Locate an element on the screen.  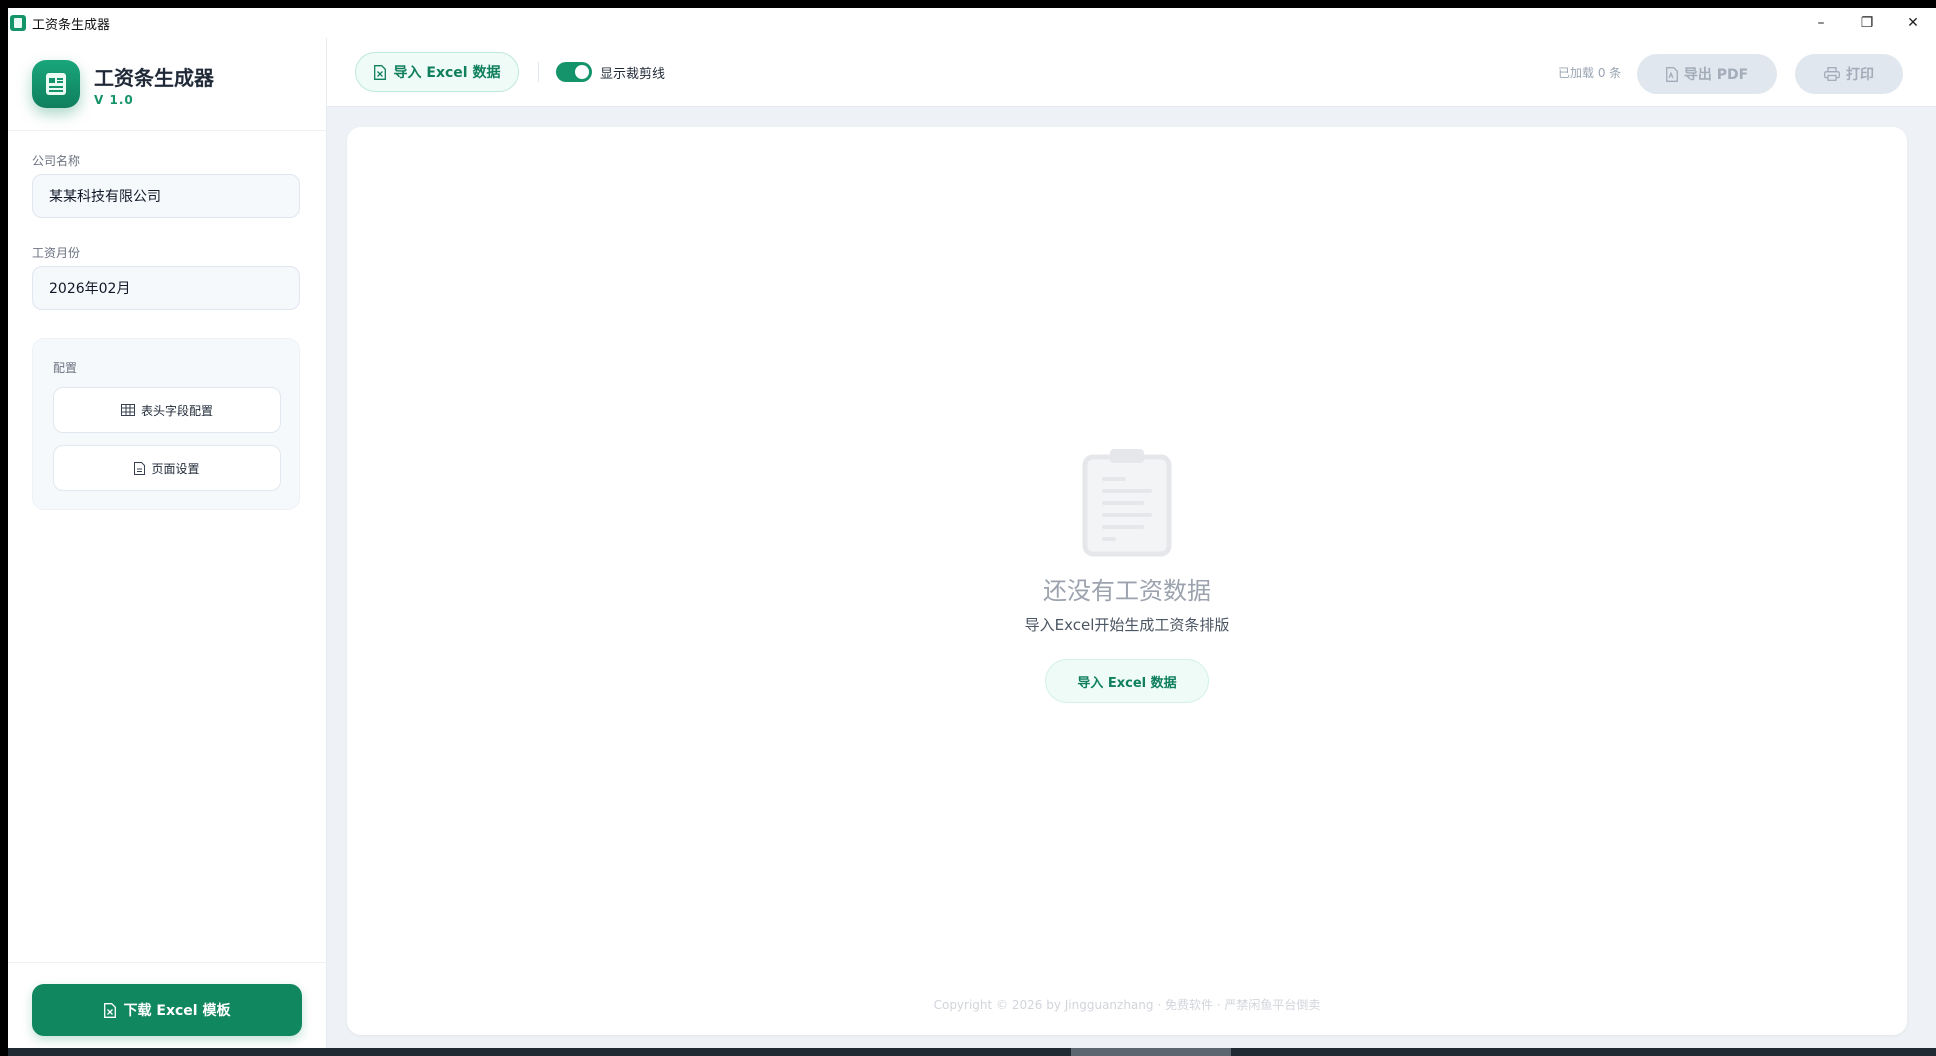
restore-button: ❐ is located at coordinates (1867, 23).